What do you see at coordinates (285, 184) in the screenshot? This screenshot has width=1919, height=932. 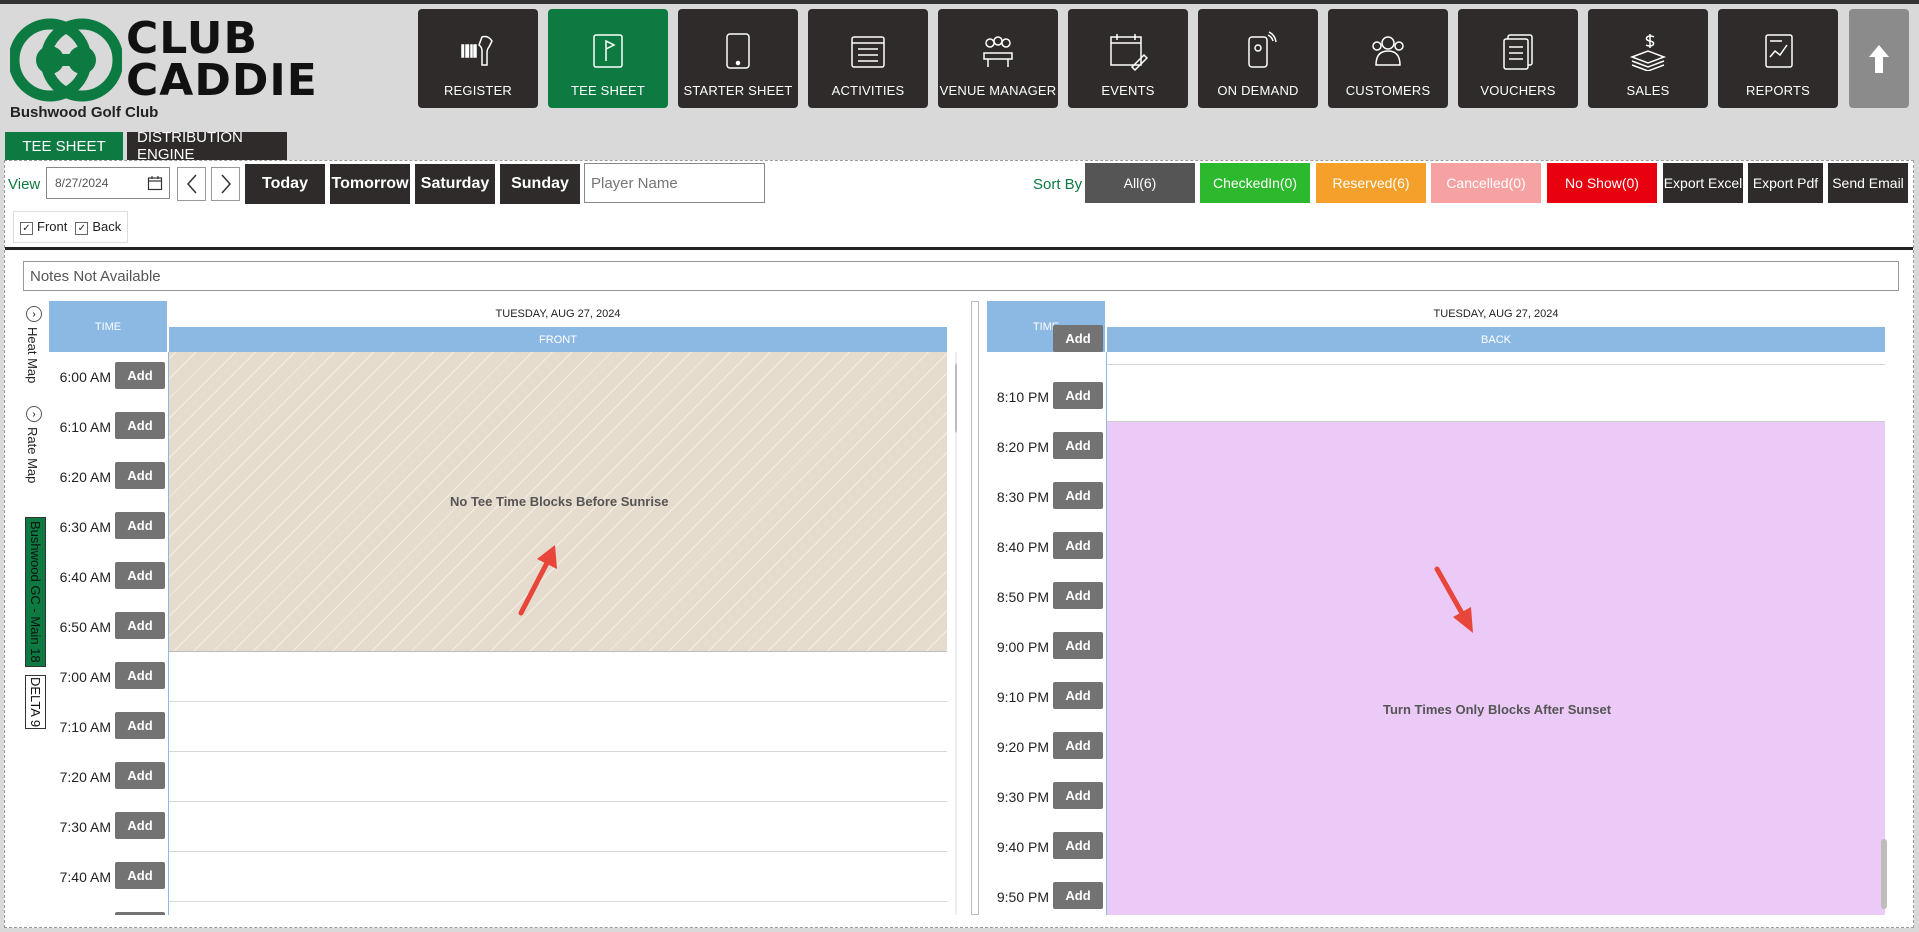 I see `today-button: Today` at bounding box center [285, 184].